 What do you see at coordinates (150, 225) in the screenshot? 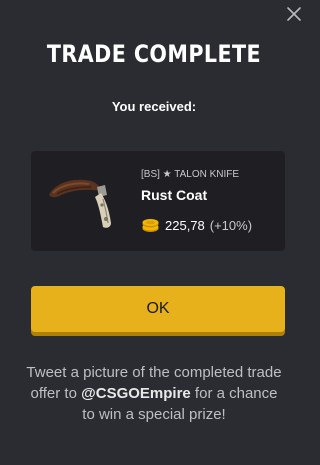
I see `coins-icon` at bounding box center [150, 225].